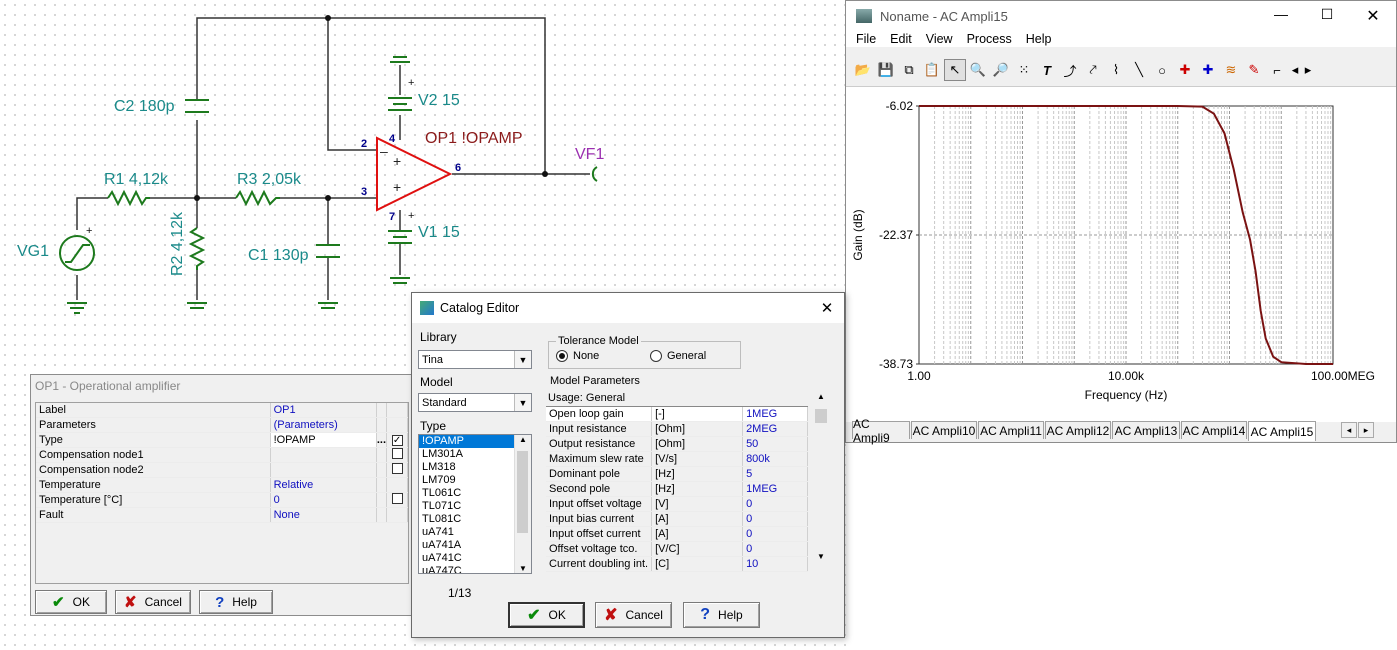 This screenshot has width=1397, height=650. Describe the element at coordinates (467, 467) in the screenshot. I see `type-list-item: LM318` at that location.